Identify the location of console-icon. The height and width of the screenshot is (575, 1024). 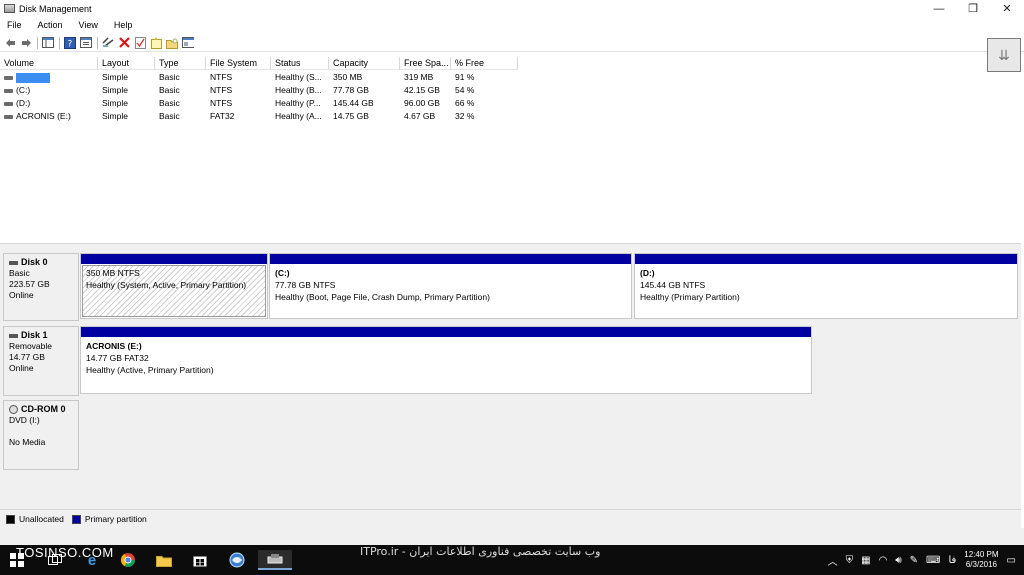
(188, 43).